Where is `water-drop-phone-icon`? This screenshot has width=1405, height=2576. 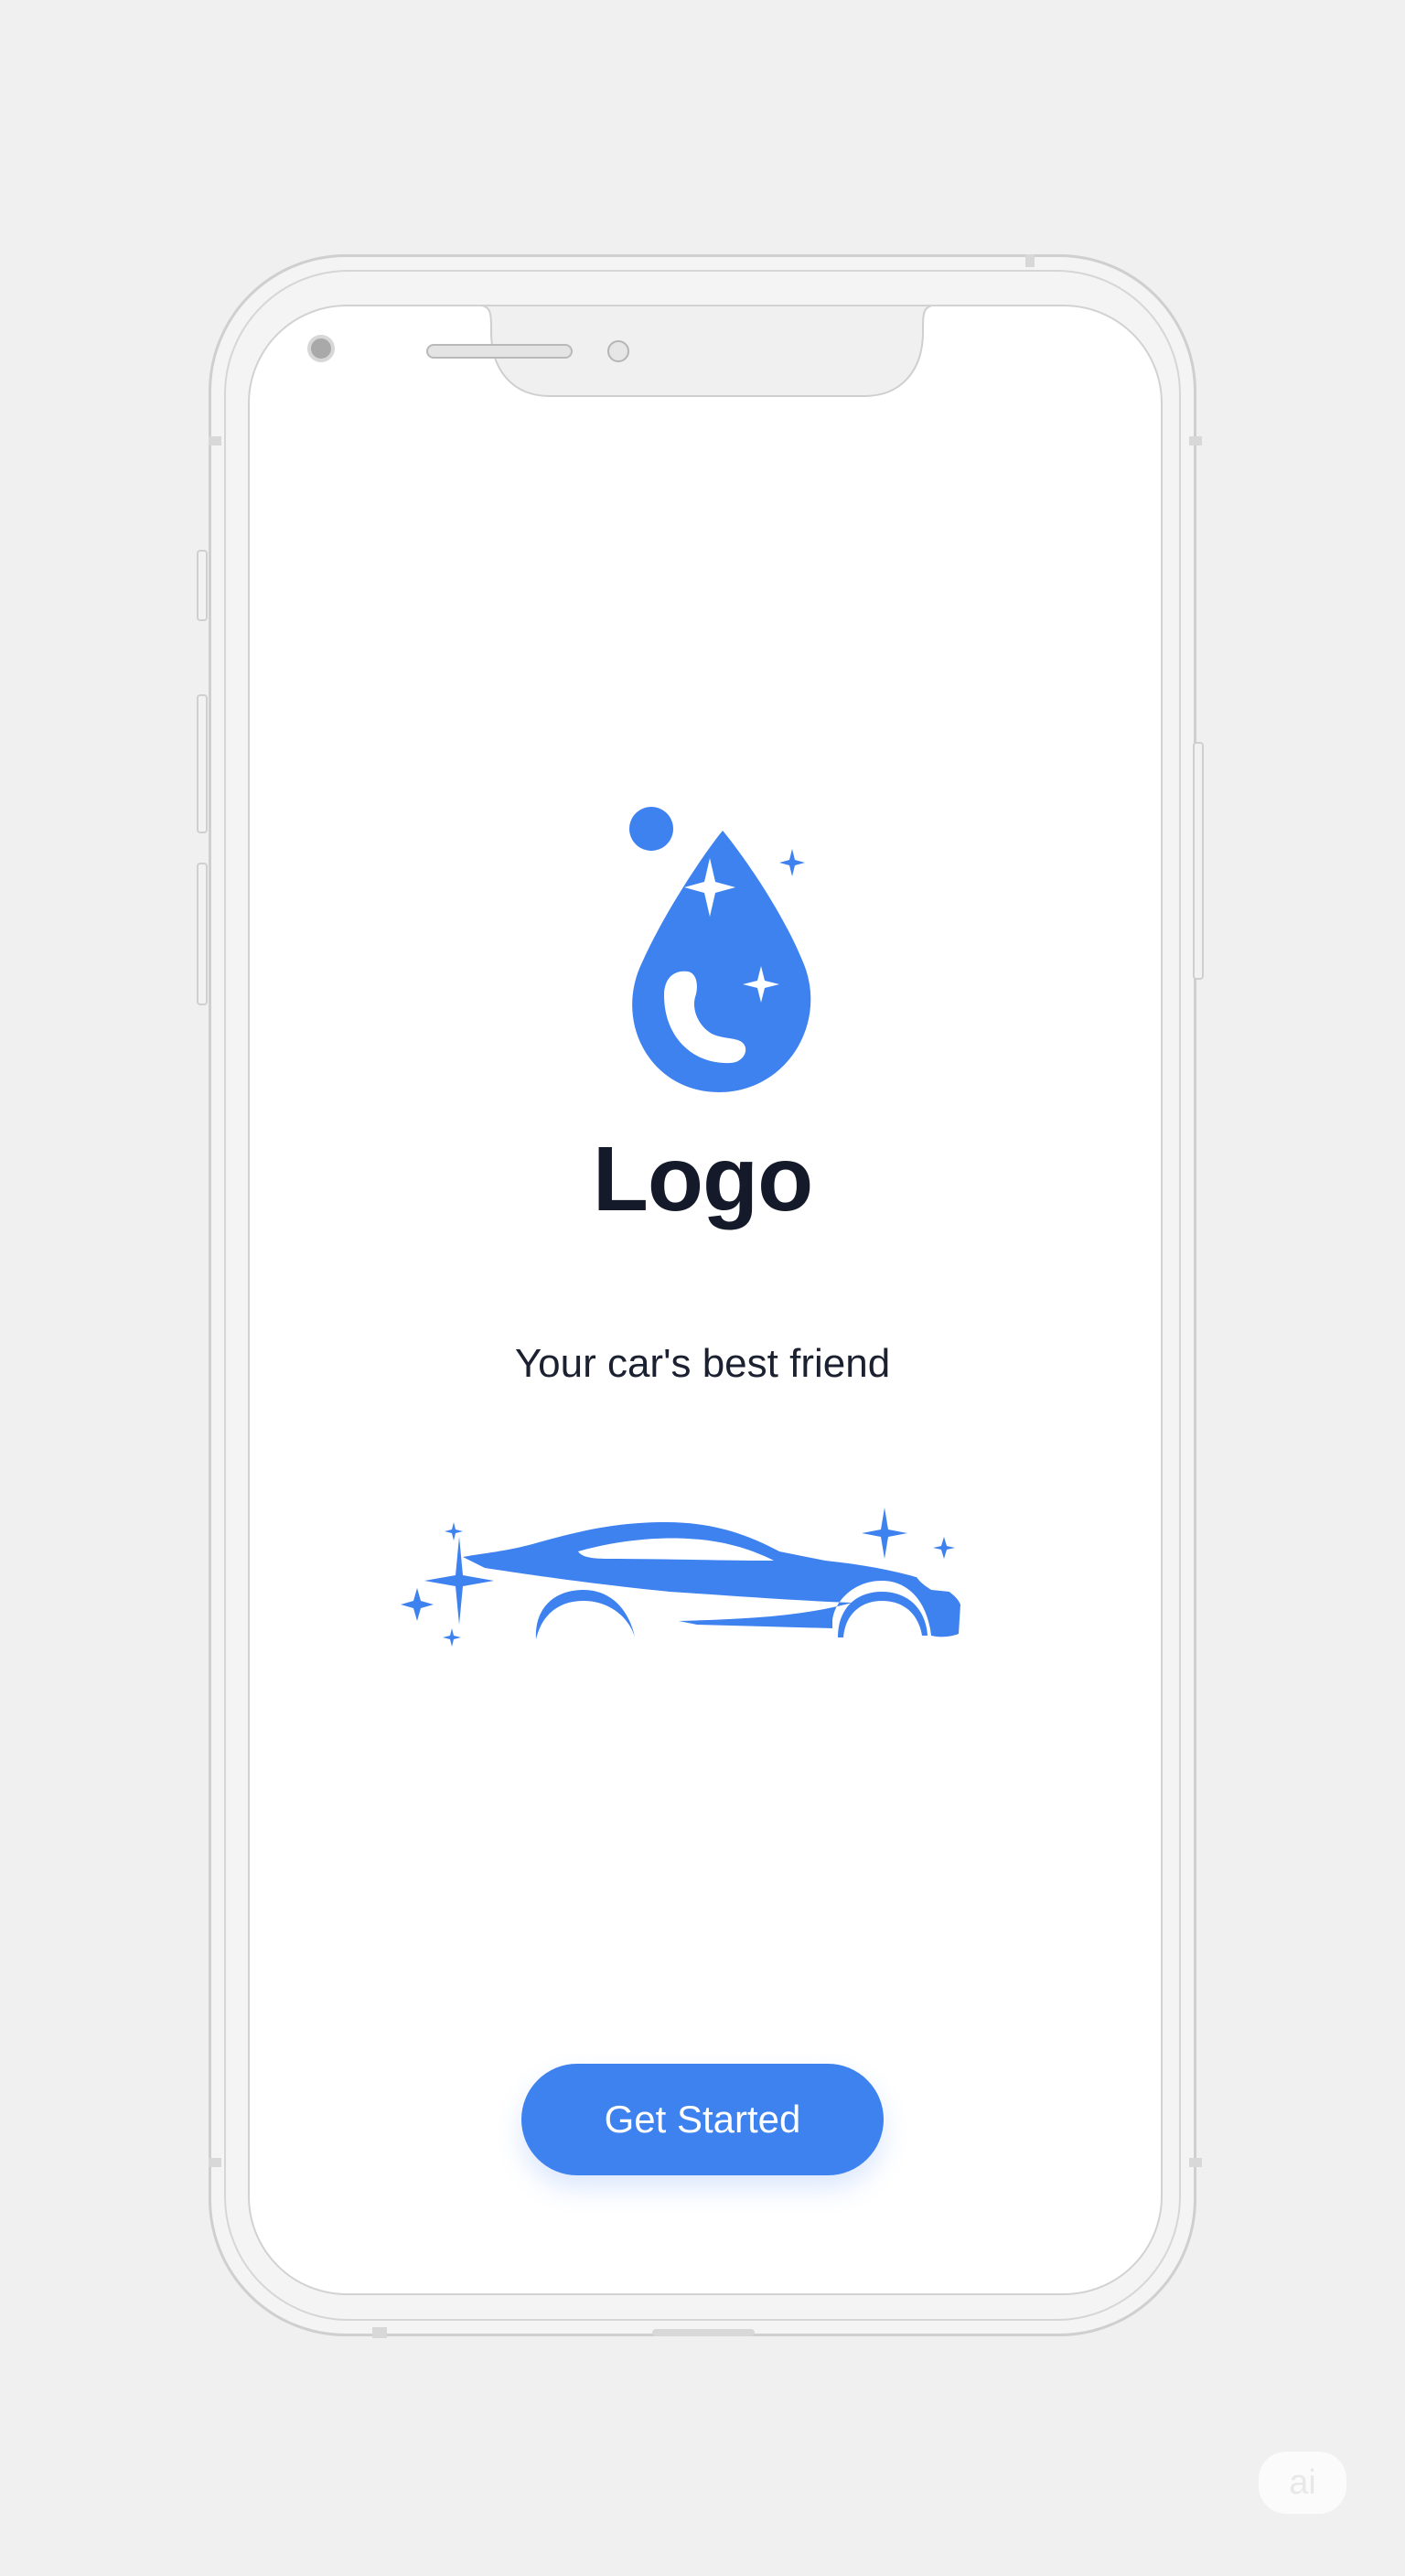 water-drop-phone-icon is located at coordinates (720, 949).